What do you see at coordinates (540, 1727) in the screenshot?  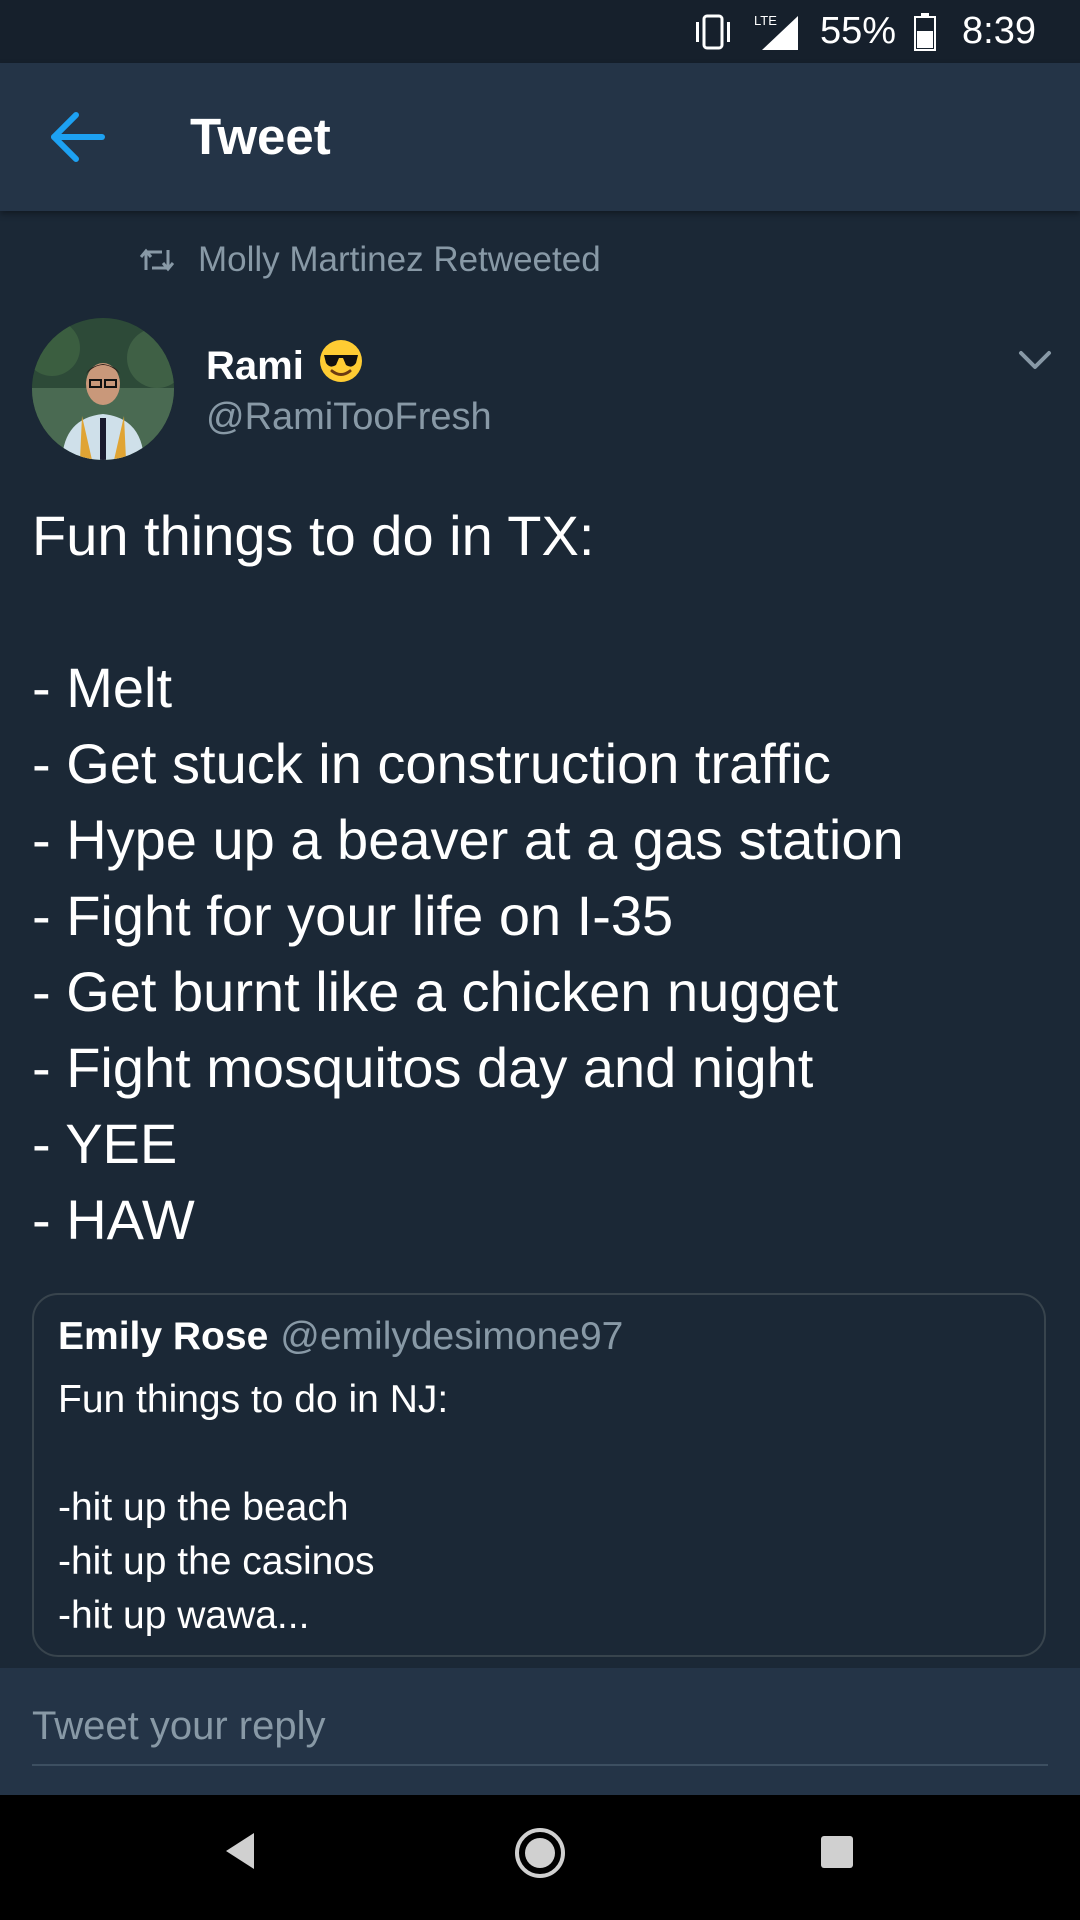 I see `reply-input` at bounding box center [540, 1727].